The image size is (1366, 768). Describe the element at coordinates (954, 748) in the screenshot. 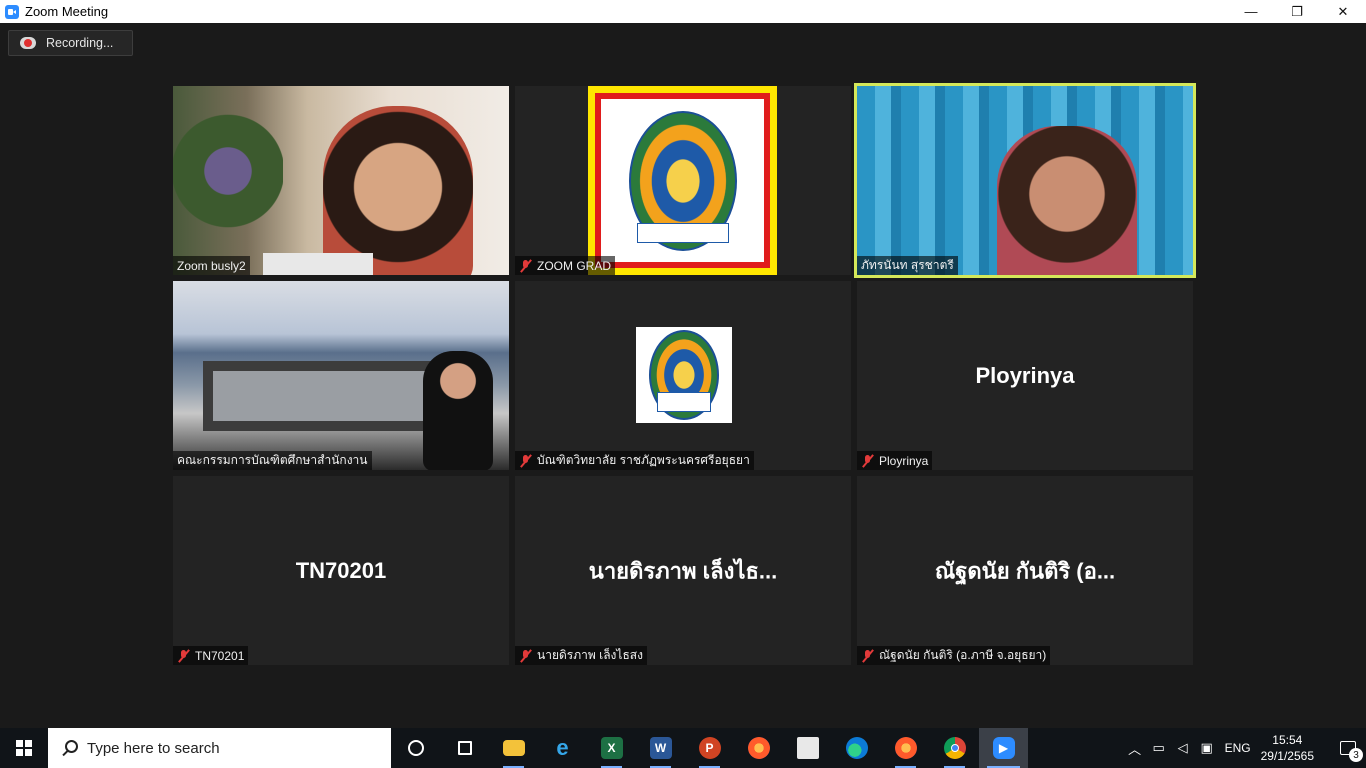

I see `chrome-icon` at that location.